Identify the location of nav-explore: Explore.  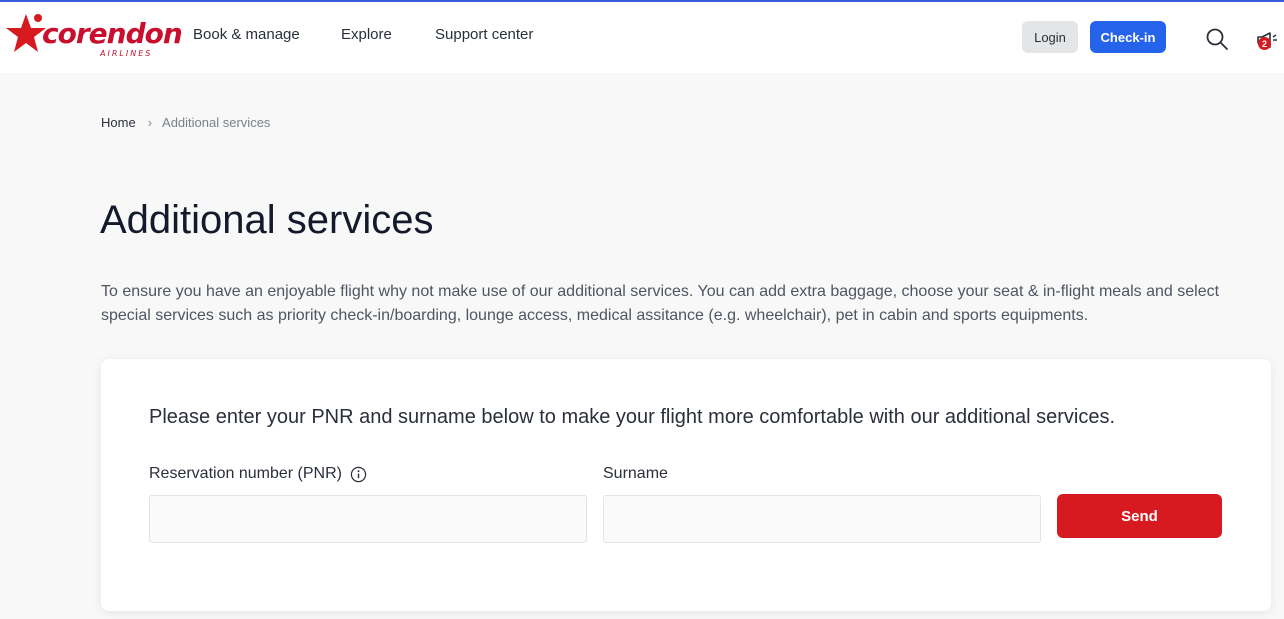
(366, 34).